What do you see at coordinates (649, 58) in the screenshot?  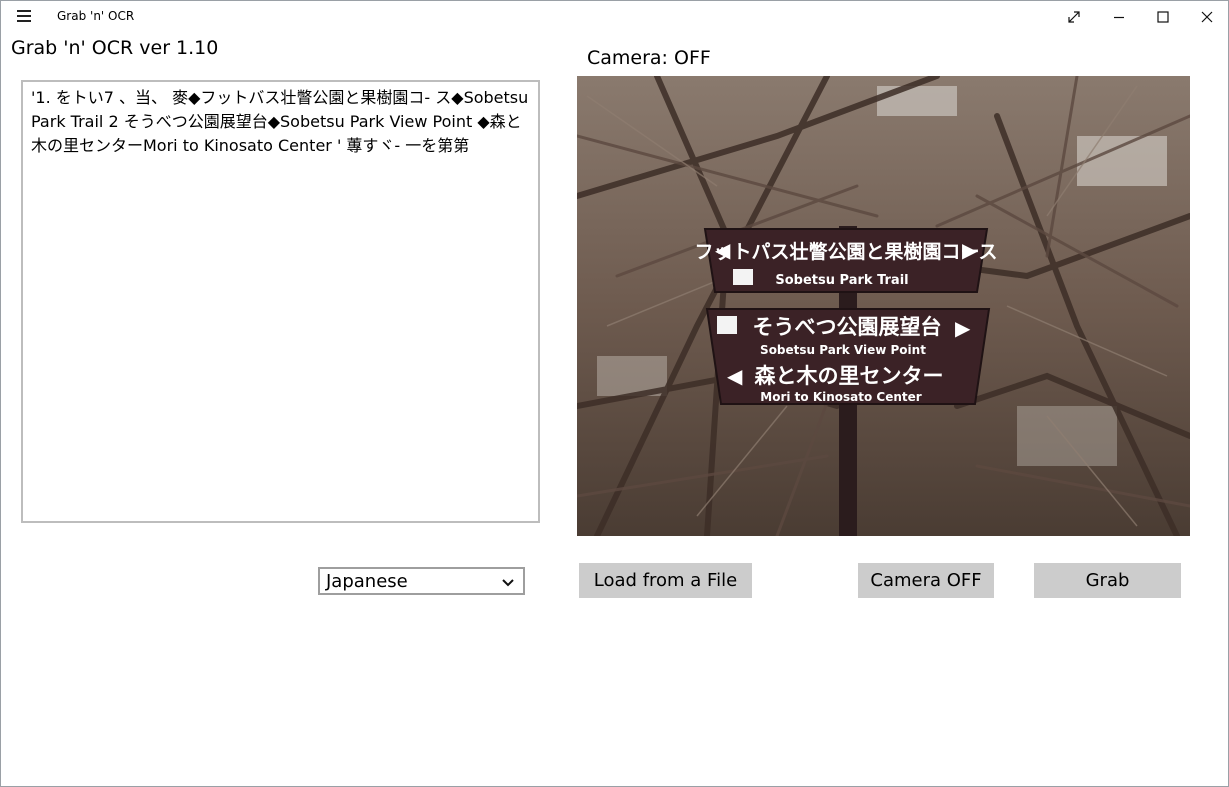 I see `camera-status: Camera: OFF` at bounding box center [649, 58].